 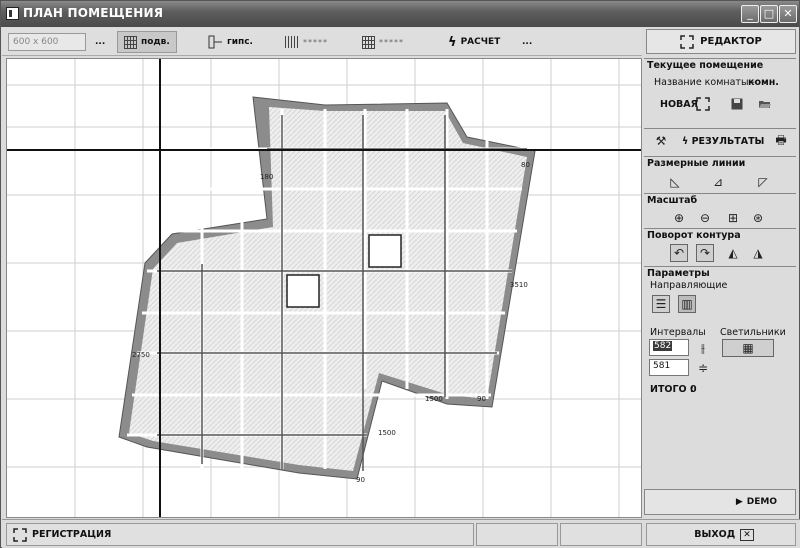 What do you see at coordinates (672, 200) in the screenshot?
I see `scale-title: Масштаб` at bounding box center [672, 200].